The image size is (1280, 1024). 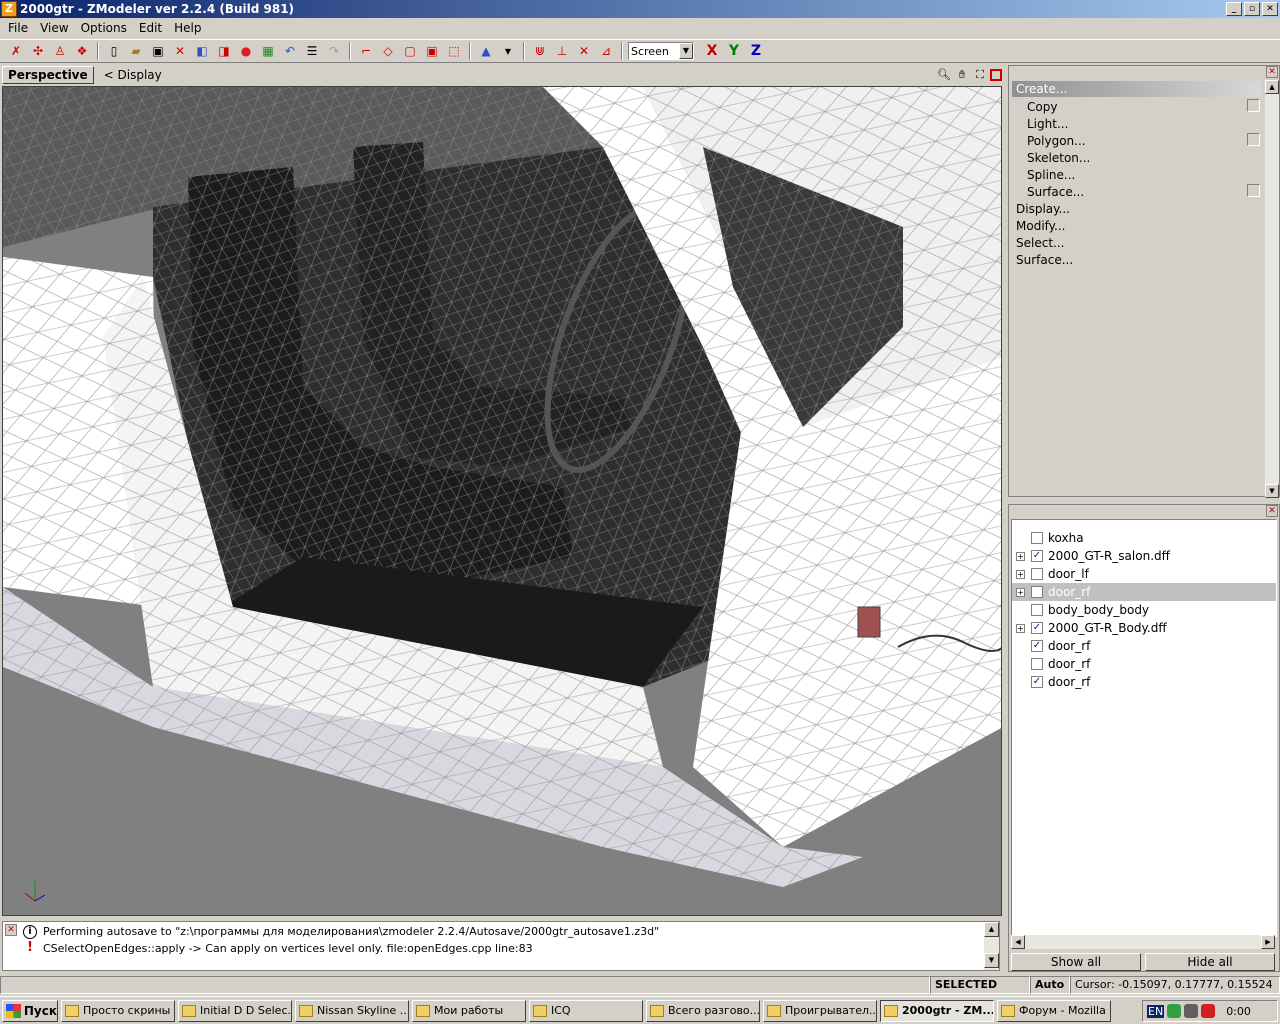 What do you see at coordinates (469, 1010) in the screenshot?
I see `taskbar-button: Мои работы` at bounding box center [469, 1010].